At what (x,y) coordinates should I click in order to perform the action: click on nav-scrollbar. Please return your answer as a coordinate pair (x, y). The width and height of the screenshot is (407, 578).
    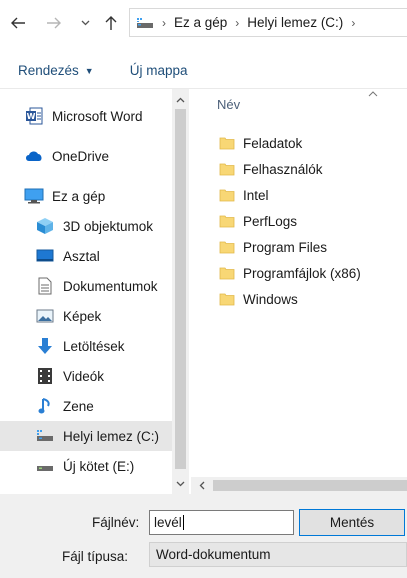
    Looking at the image, I should click on (180, 291).